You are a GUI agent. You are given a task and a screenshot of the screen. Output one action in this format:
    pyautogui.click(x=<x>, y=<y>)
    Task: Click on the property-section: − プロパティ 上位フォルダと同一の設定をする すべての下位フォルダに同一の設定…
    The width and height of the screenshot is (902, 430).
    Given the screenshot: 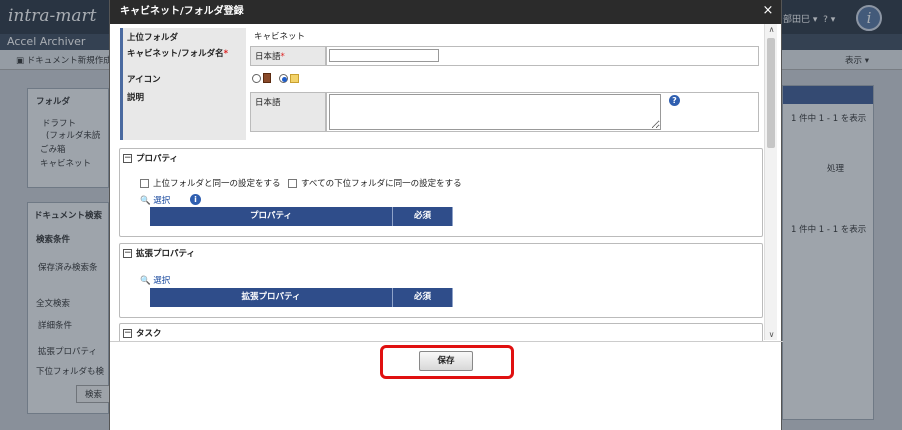 What is the action you would take?
    pyautogui.click(x=441, y=192)
    